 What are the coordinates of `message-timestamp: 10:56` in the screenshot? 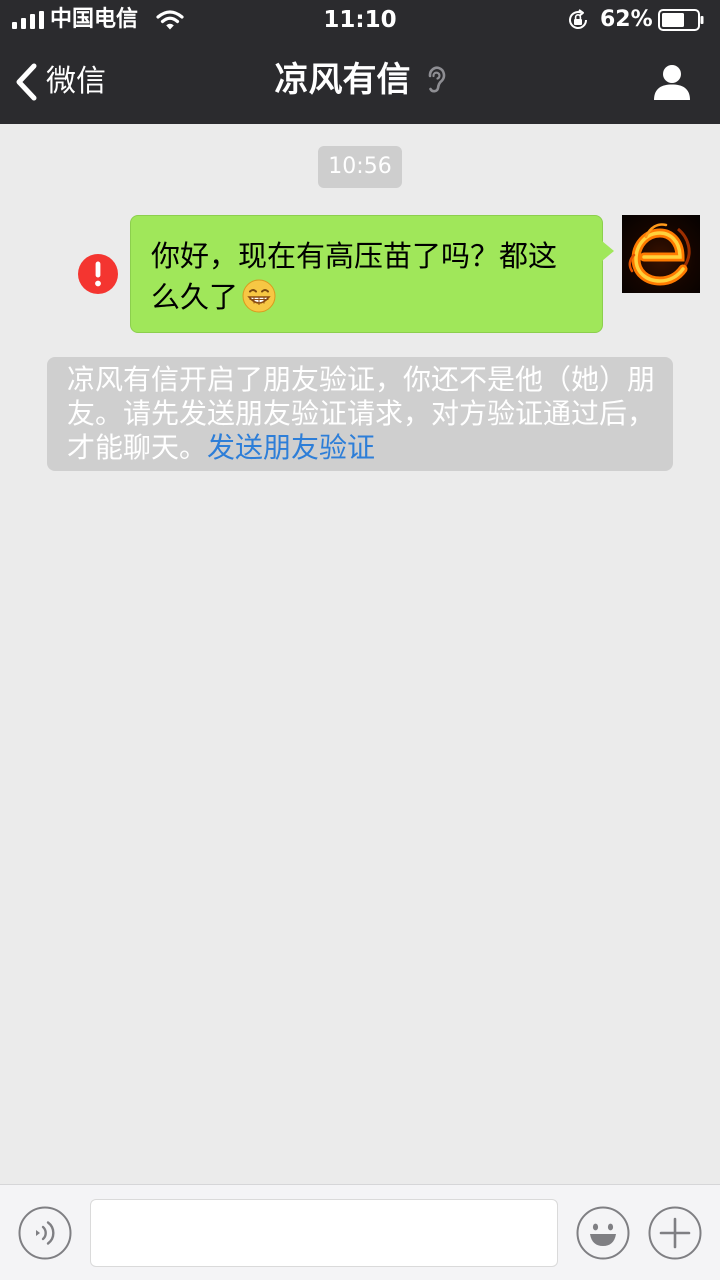 It's located at (360, 167).